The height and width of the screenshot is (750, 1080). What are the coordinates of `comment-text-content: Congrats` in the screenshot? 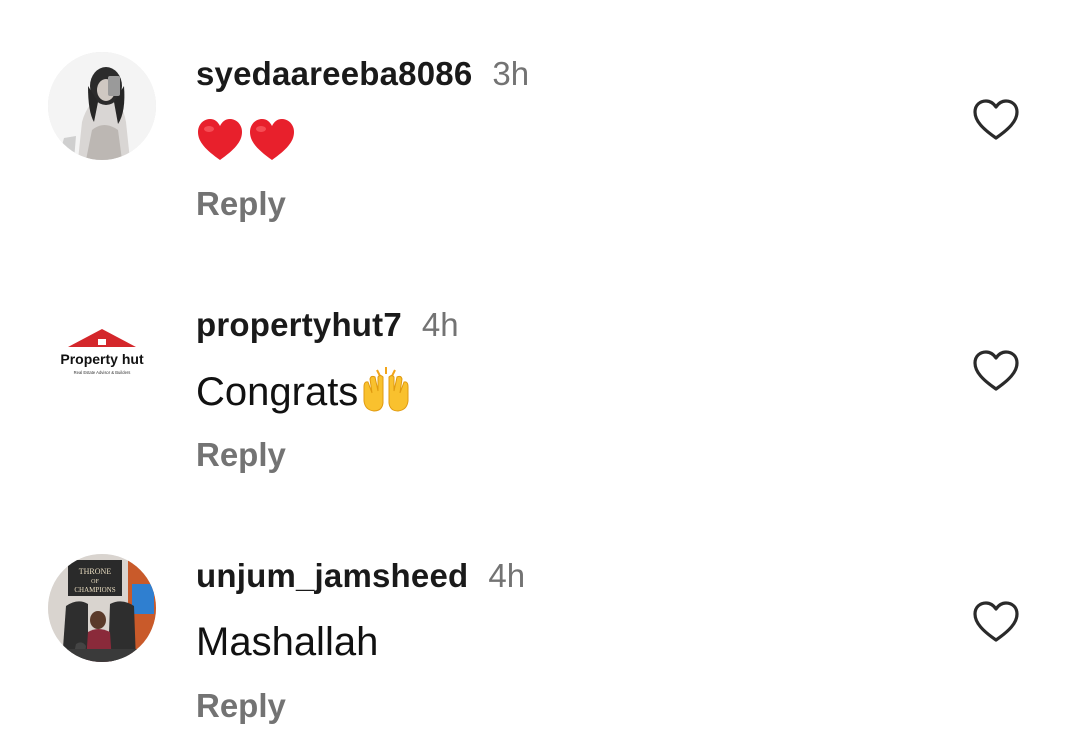 It's located at (277, 392).